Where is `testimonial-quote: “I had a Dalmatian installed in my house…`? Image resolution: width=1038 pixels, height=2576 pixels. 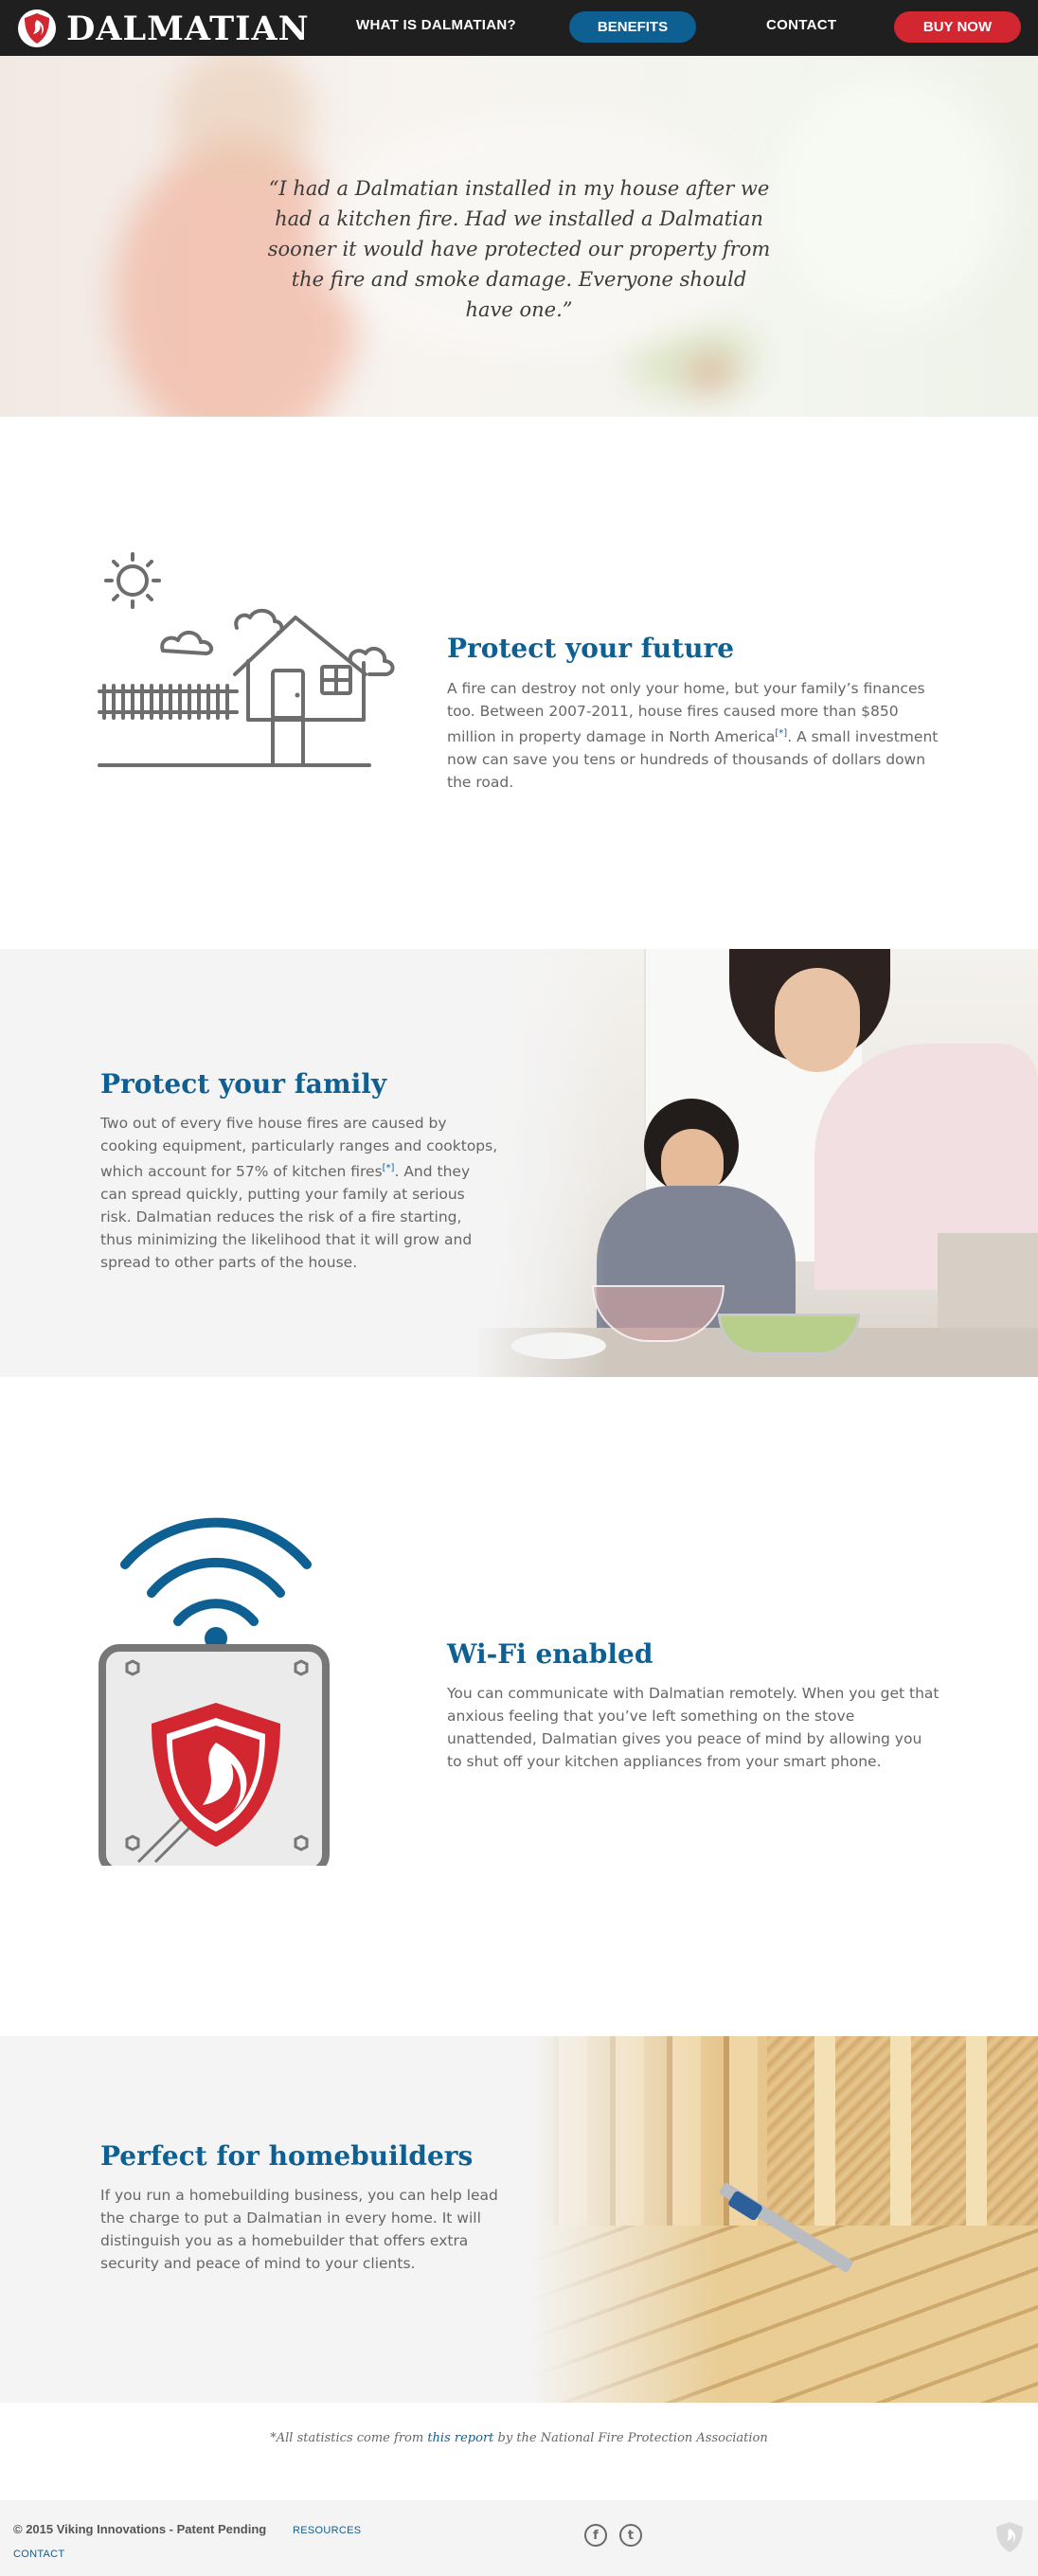
testimonial-quote: “I had a Dalmatian installed in my house… is located at coordinates (519, 249).